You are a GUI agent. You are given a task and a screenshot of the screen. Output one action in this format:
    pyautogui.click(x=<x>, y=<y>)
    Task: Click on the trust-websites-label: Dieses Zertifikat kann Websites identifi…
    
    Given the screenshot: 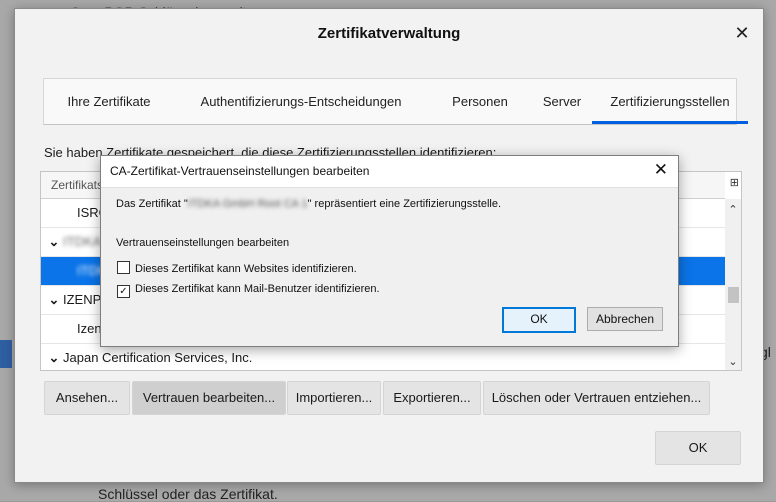 What is the action you would take?
    pyautogui.click(x=246, y=269)
    